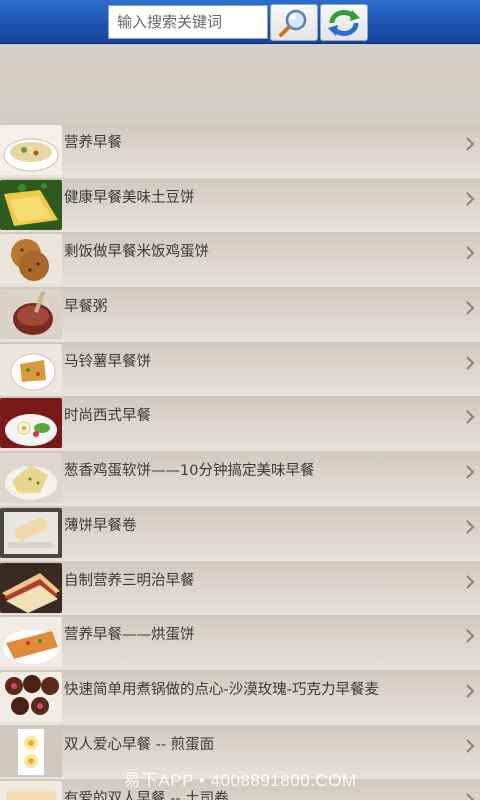 This screenshot has width=480, height=800. I want to click on recipe-title: 马铃薯早餐饼, so click(107, 361).